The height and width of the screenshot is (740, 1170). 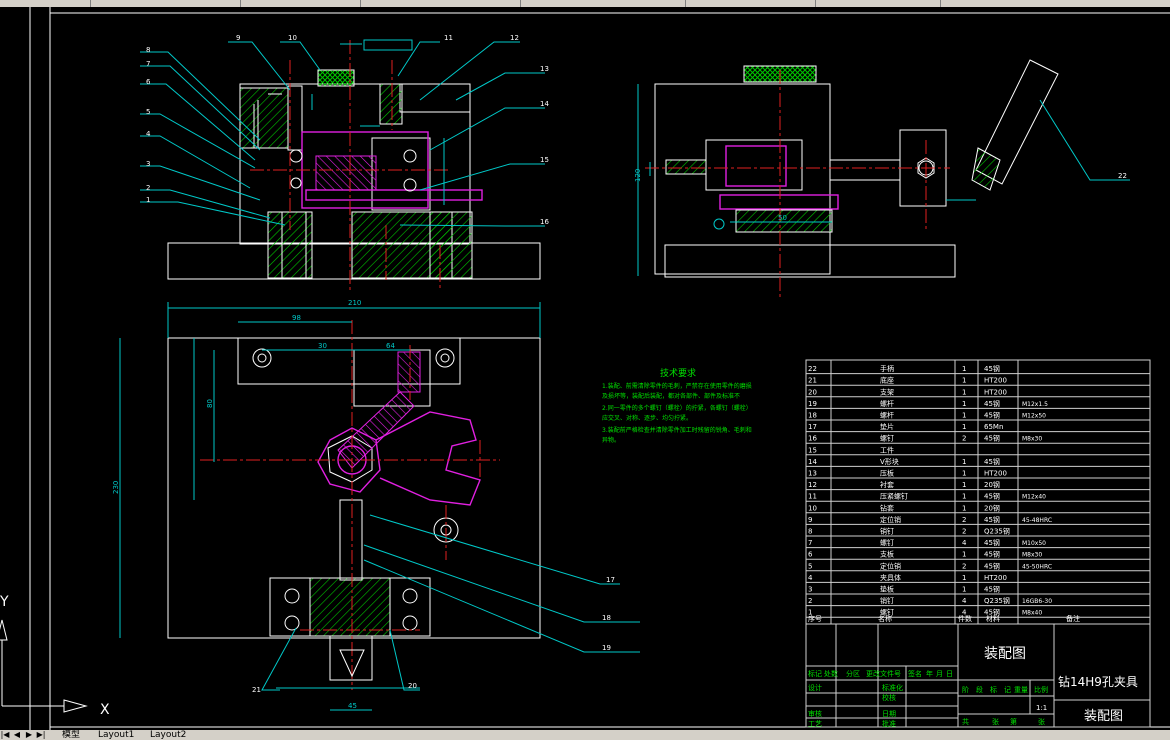 I want to click on svg-text: 16, so click(x=544, y=222).